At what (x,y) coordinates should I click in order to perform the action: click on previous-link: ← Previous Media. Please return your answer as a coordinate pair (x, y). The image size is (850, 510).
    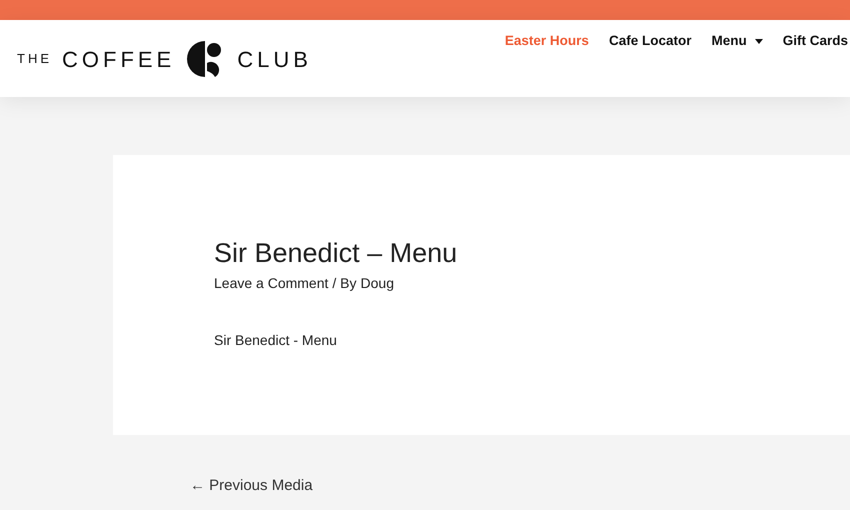
    Looking at the image, I should click on (251, 486).